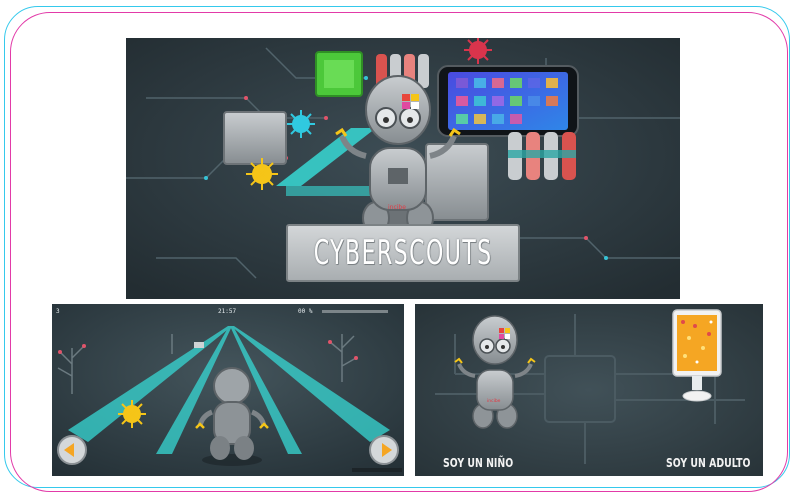 The width and height of the screenshot is (798, 499). What do you see at coordinates (708, 463) in the screenshot?
I see `adult-profile-button: SOY UN ADULTO` at bounding box center [708, 463].